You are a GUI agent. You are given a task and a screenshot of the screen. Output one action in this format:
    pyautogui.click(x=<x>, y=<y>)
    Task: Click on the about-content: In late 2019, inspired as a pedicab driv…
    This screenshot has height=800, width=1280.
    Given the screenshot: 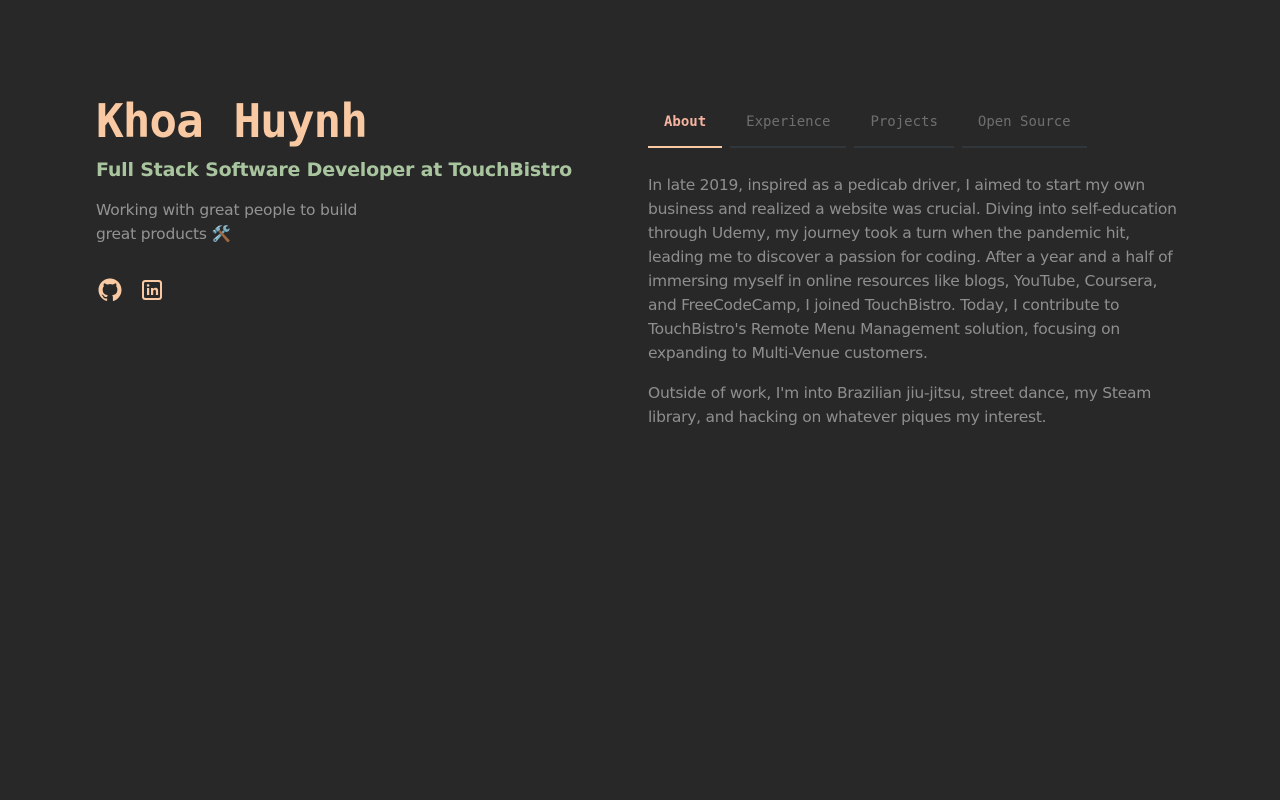 What is the action you would take?
    pyautogui.click(x=918, y=301)
    